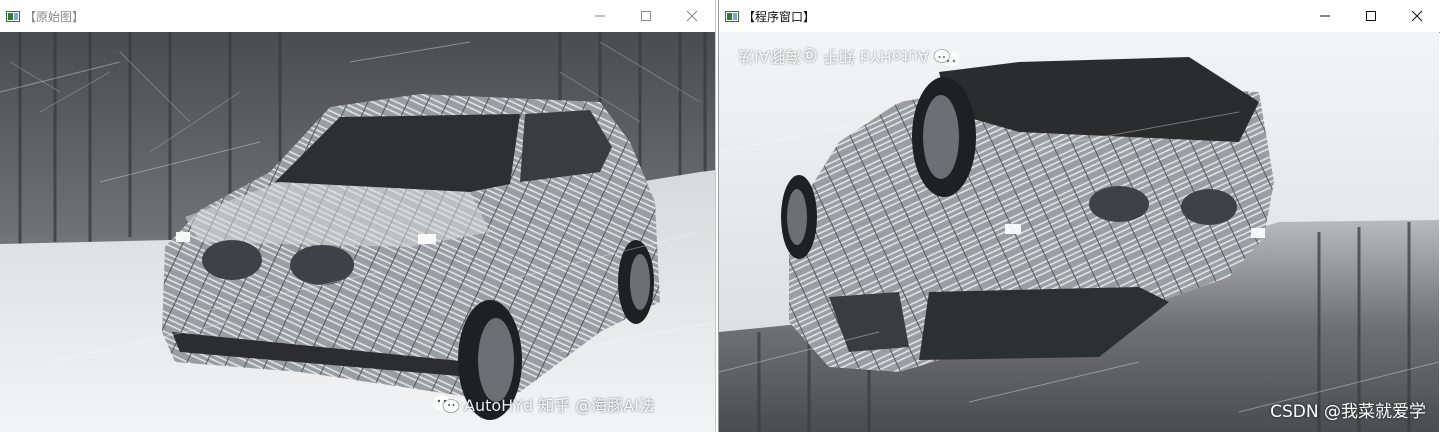 This screenshot has width=1440, height=432. I want to click on program-window-title: 【程序窗口】, so click(779, 16).